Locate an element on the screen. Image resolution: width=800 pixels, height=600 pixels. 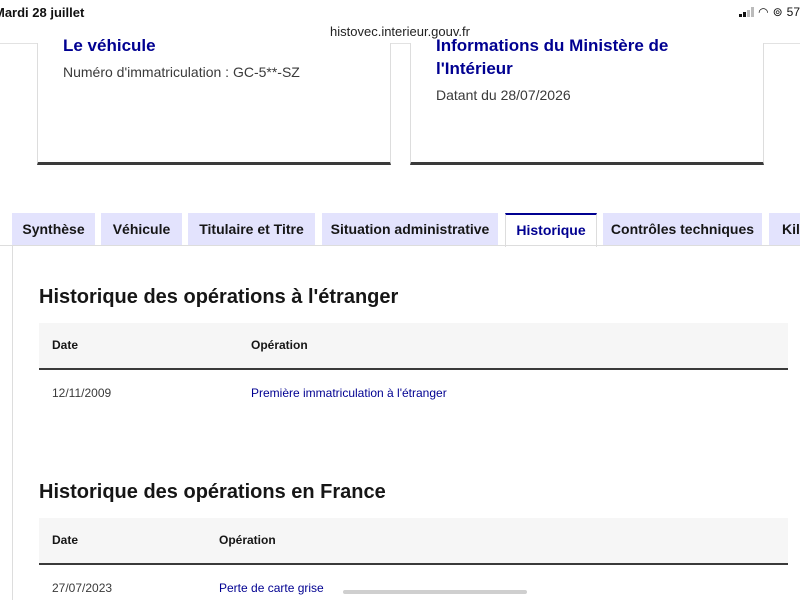
row-date: 12/11/2009 is located at coordinates (82, 393).